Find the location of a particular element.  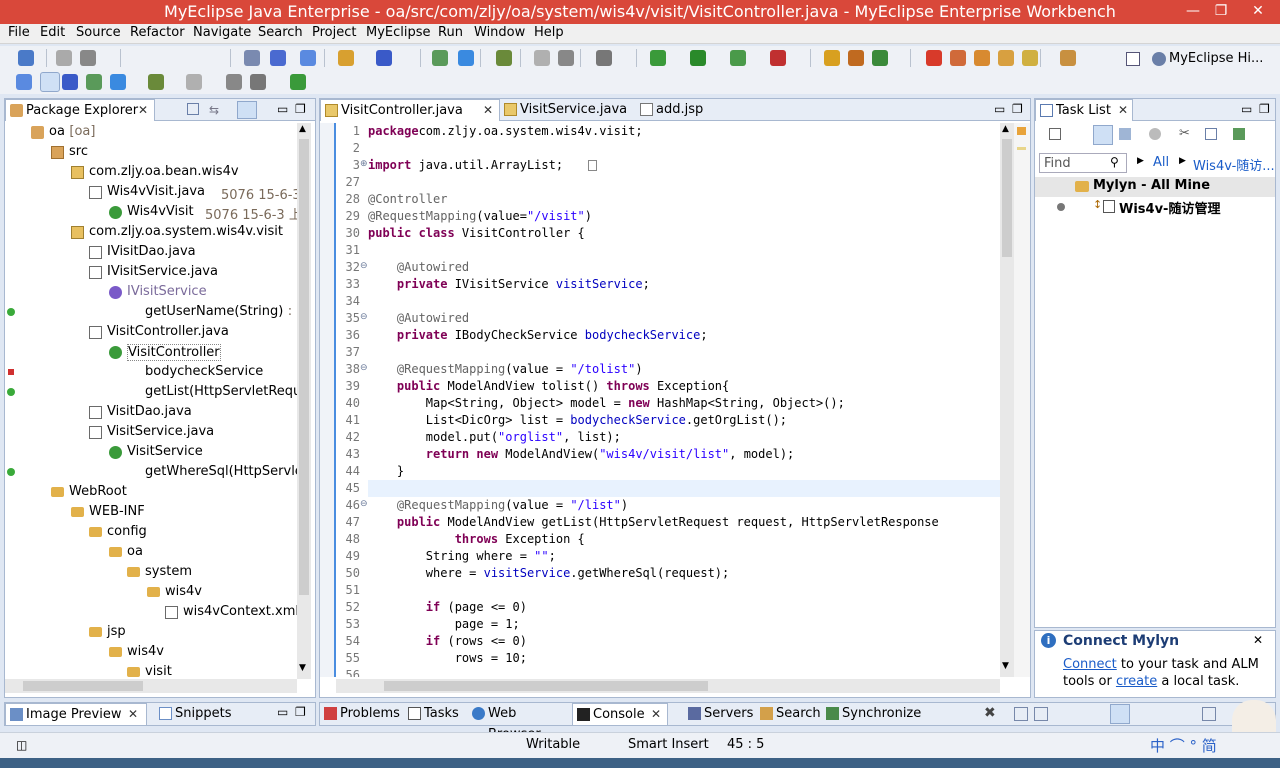

tree-item: VisitDao.java is located at coordinates (151, 413).